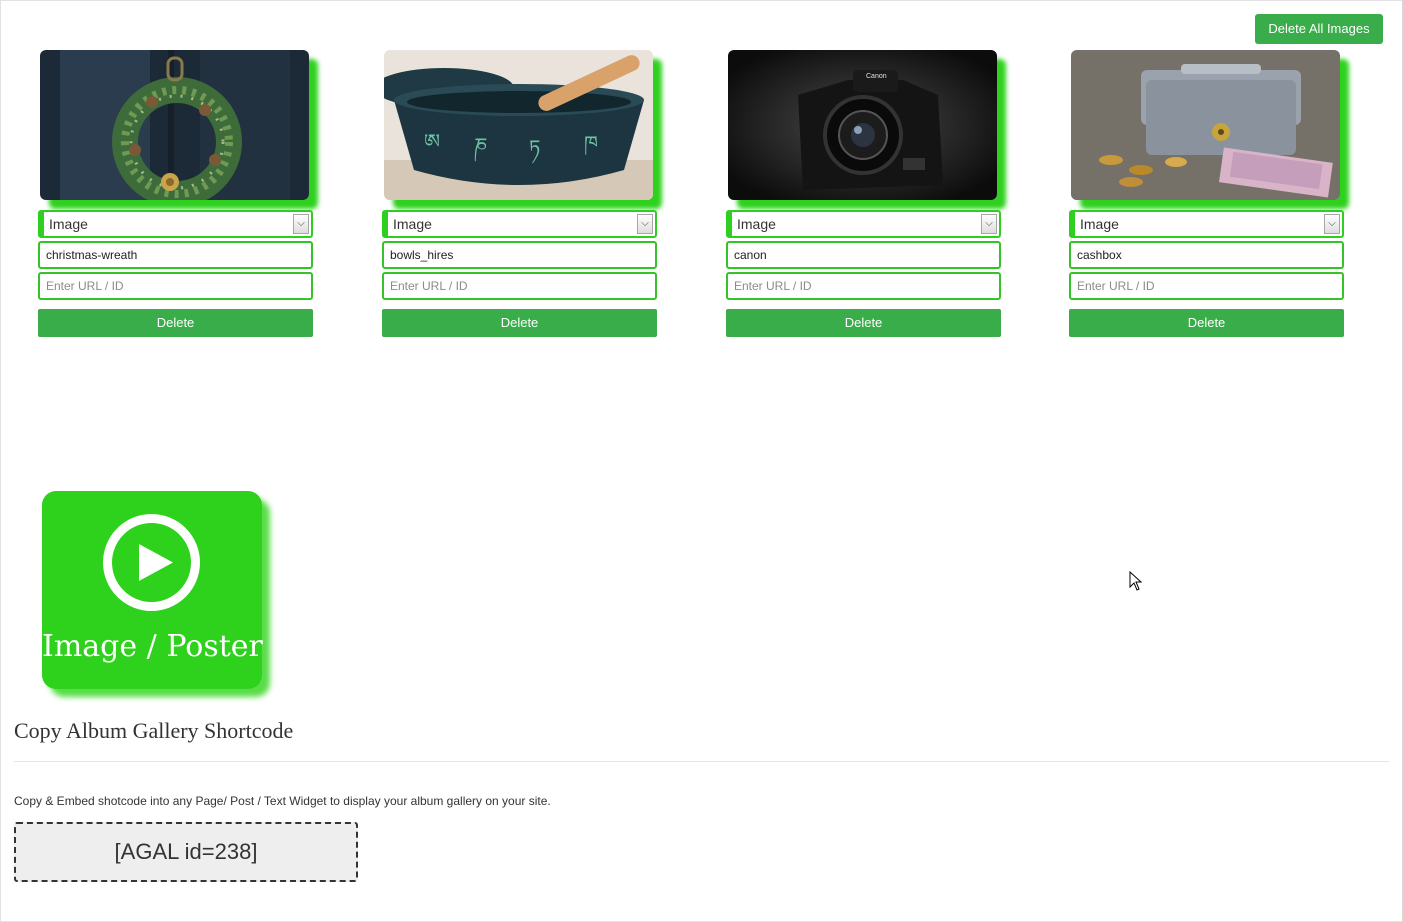 Image resolution: width=1403 pixels, height=922 pixels. What do you see at coordinates (591, 143) in the screenshot?
I see `svg-text: ཁ` at bounding box center [591, 143].